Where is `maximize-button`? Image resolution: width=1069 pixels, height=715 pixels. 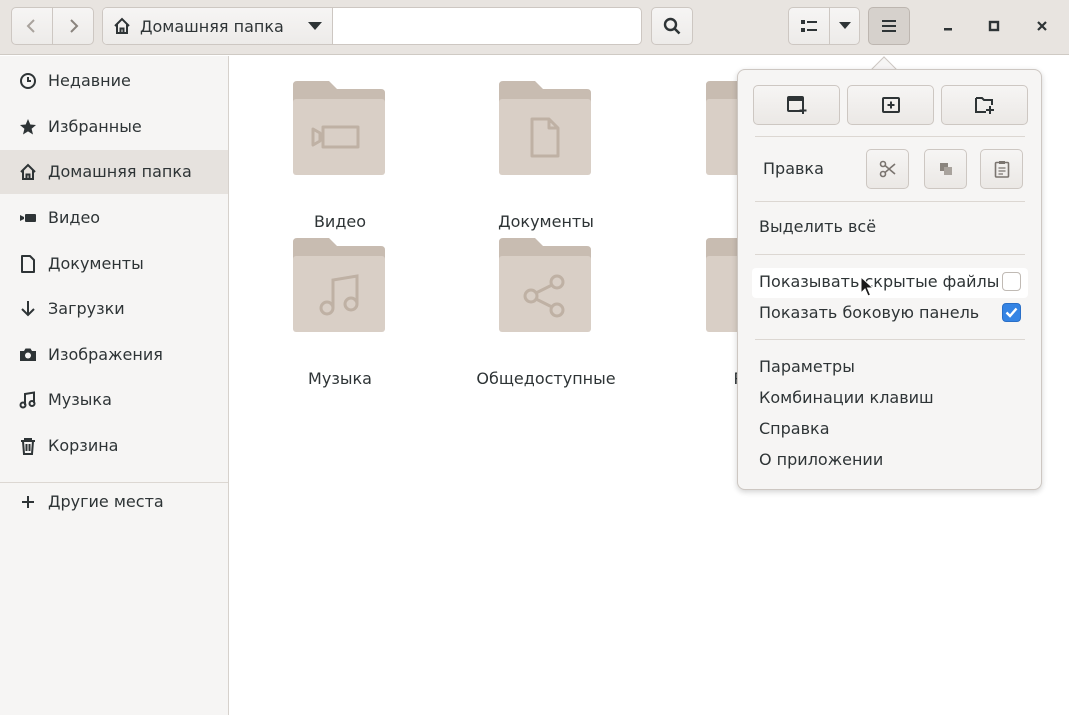
maximize-button is located at coordinates (994, 26).